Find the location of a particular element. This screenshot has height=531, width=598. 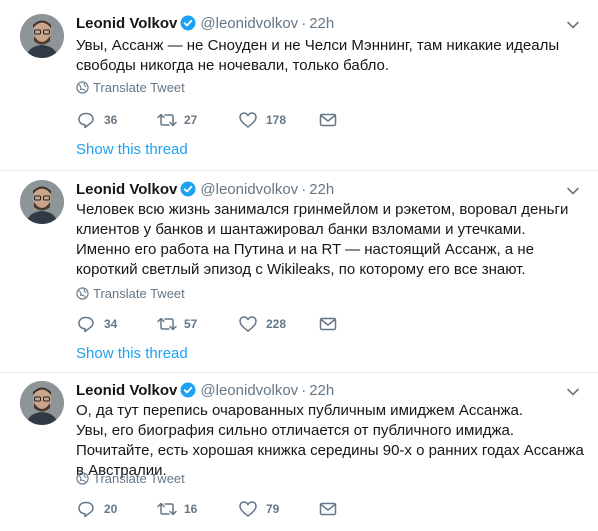

reply-count: 34 is located at coordinates (111, 324).